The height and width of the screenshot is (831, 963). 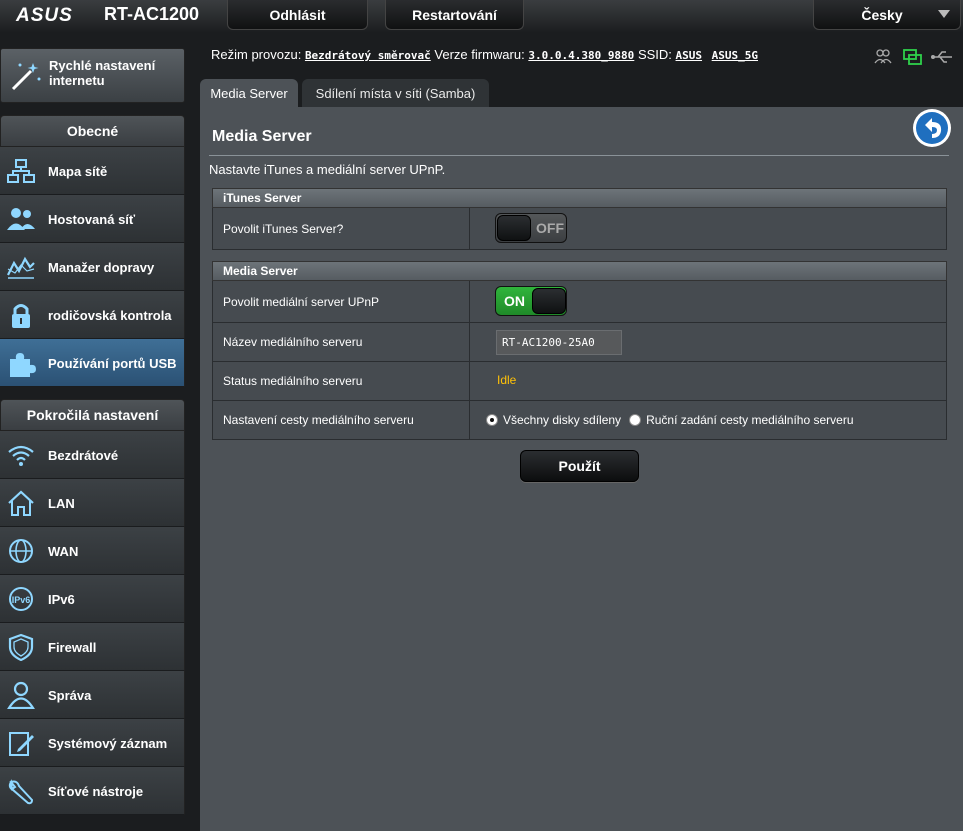 I want to click on sidebar-item-administration: Správa, so click(x=92, y=695).